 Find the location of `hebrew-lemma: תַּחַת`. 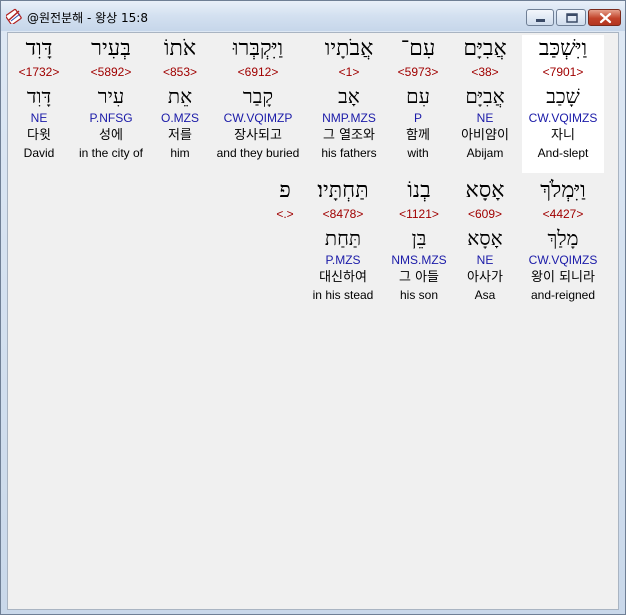

hebrew-lemma: תַּחַת is located at coordinates (343, 238).